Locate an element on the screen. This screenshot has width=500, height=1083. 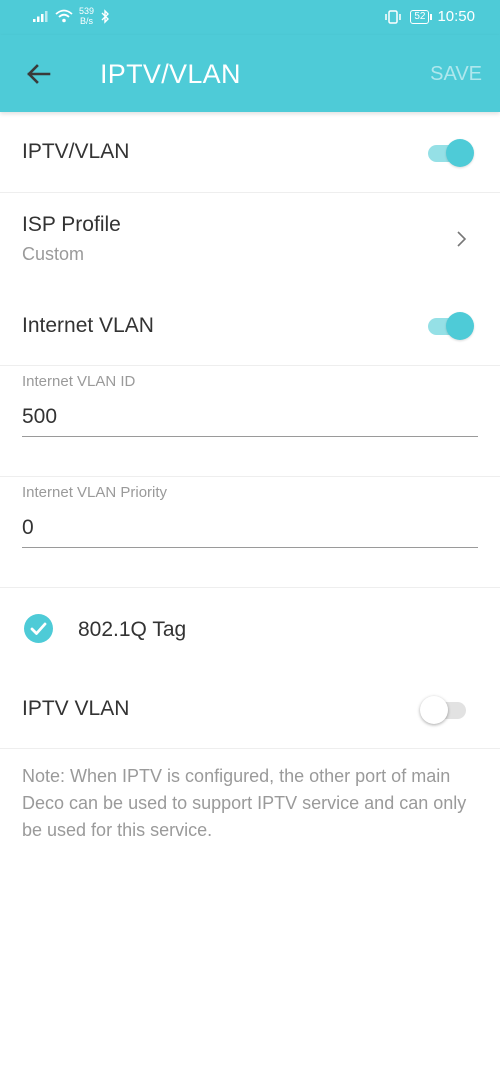
battery-indicator: 52 is located at coordinates (421, 16).